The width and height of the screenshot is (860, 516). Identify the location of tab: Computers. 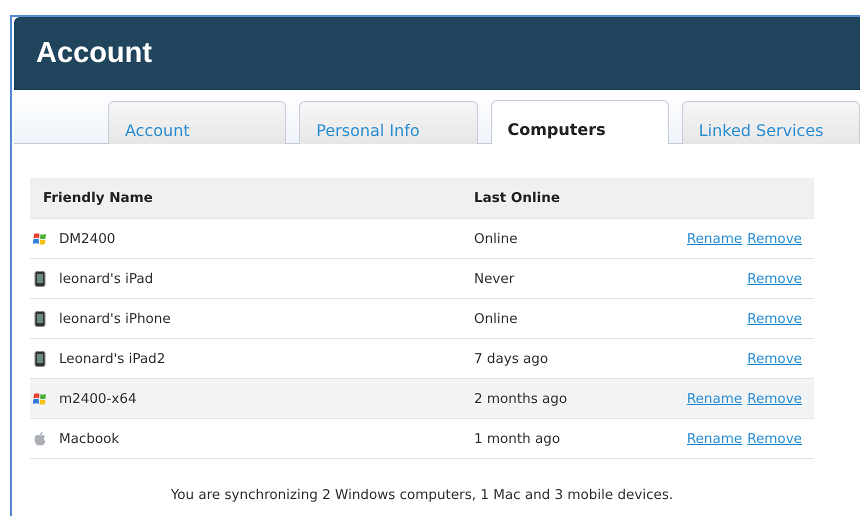
(579, 122).